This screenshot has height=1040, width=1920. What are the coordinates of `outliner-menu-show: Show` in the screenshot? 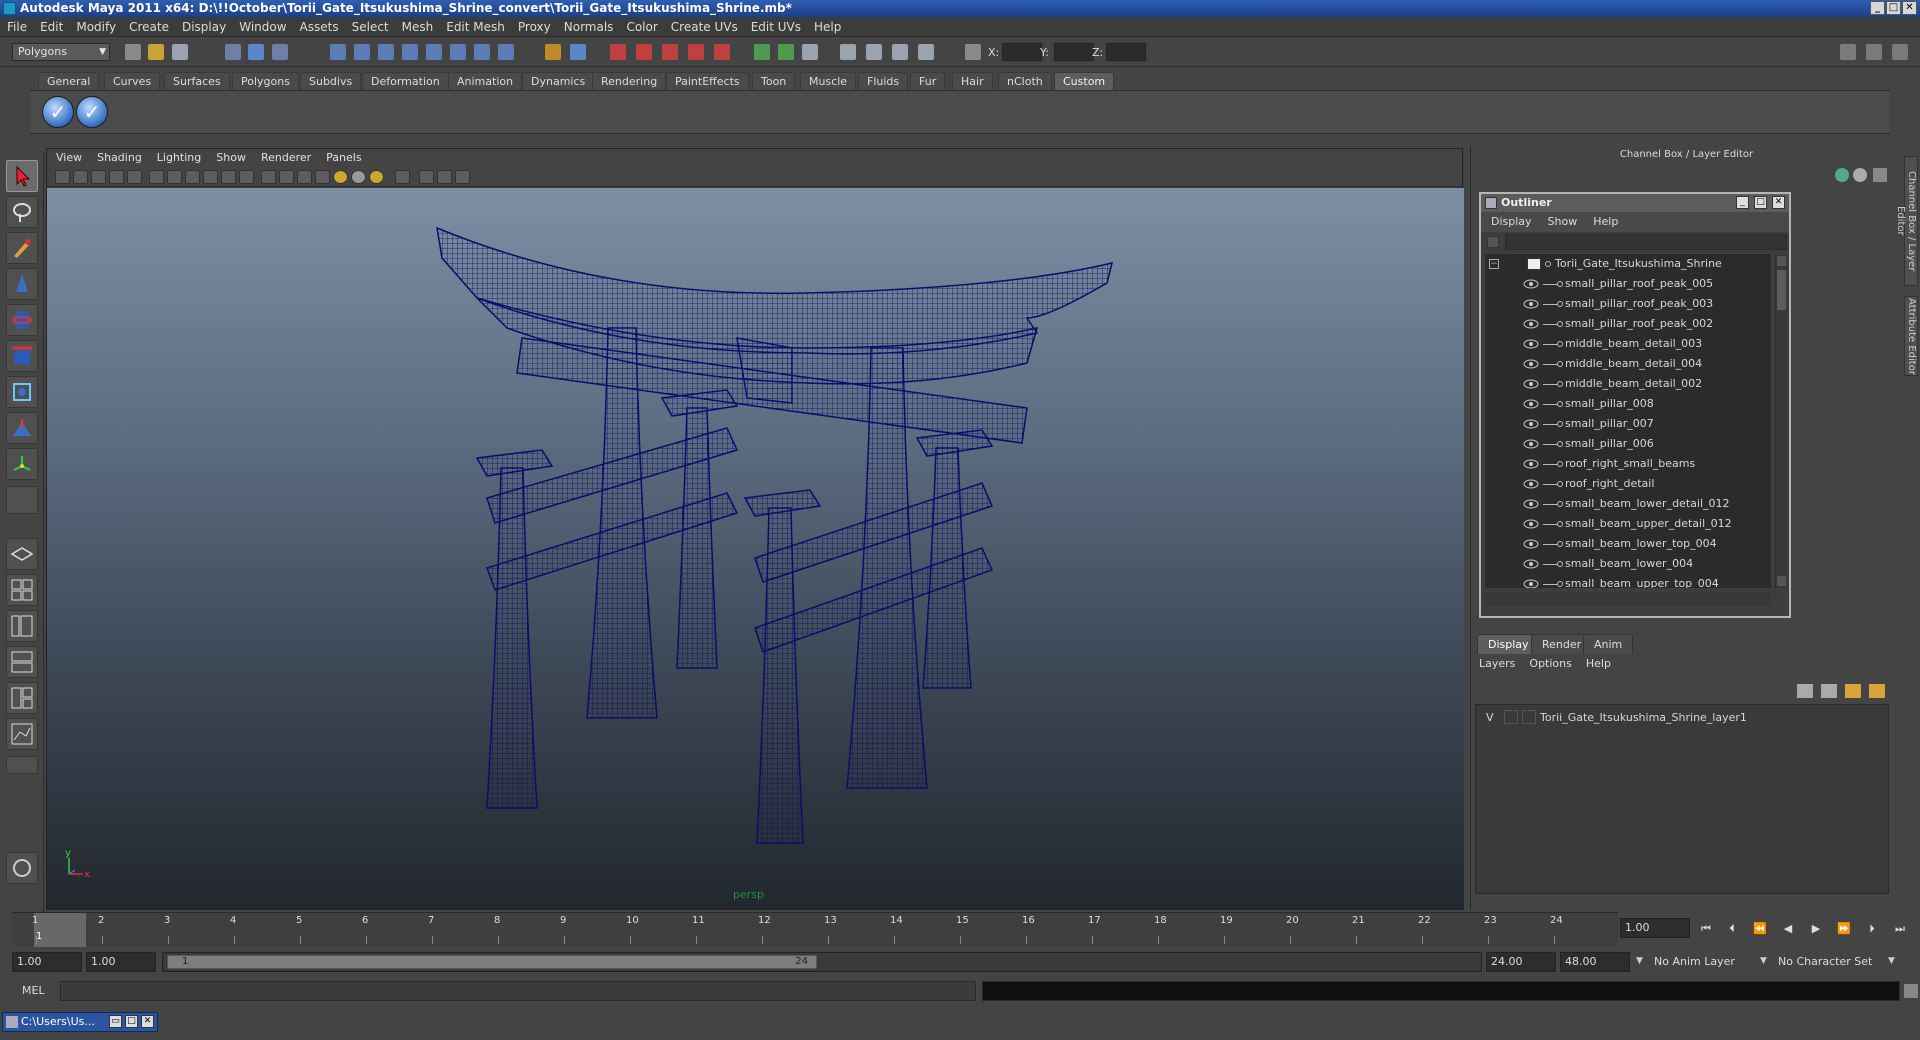 It's located at (1561, 220).